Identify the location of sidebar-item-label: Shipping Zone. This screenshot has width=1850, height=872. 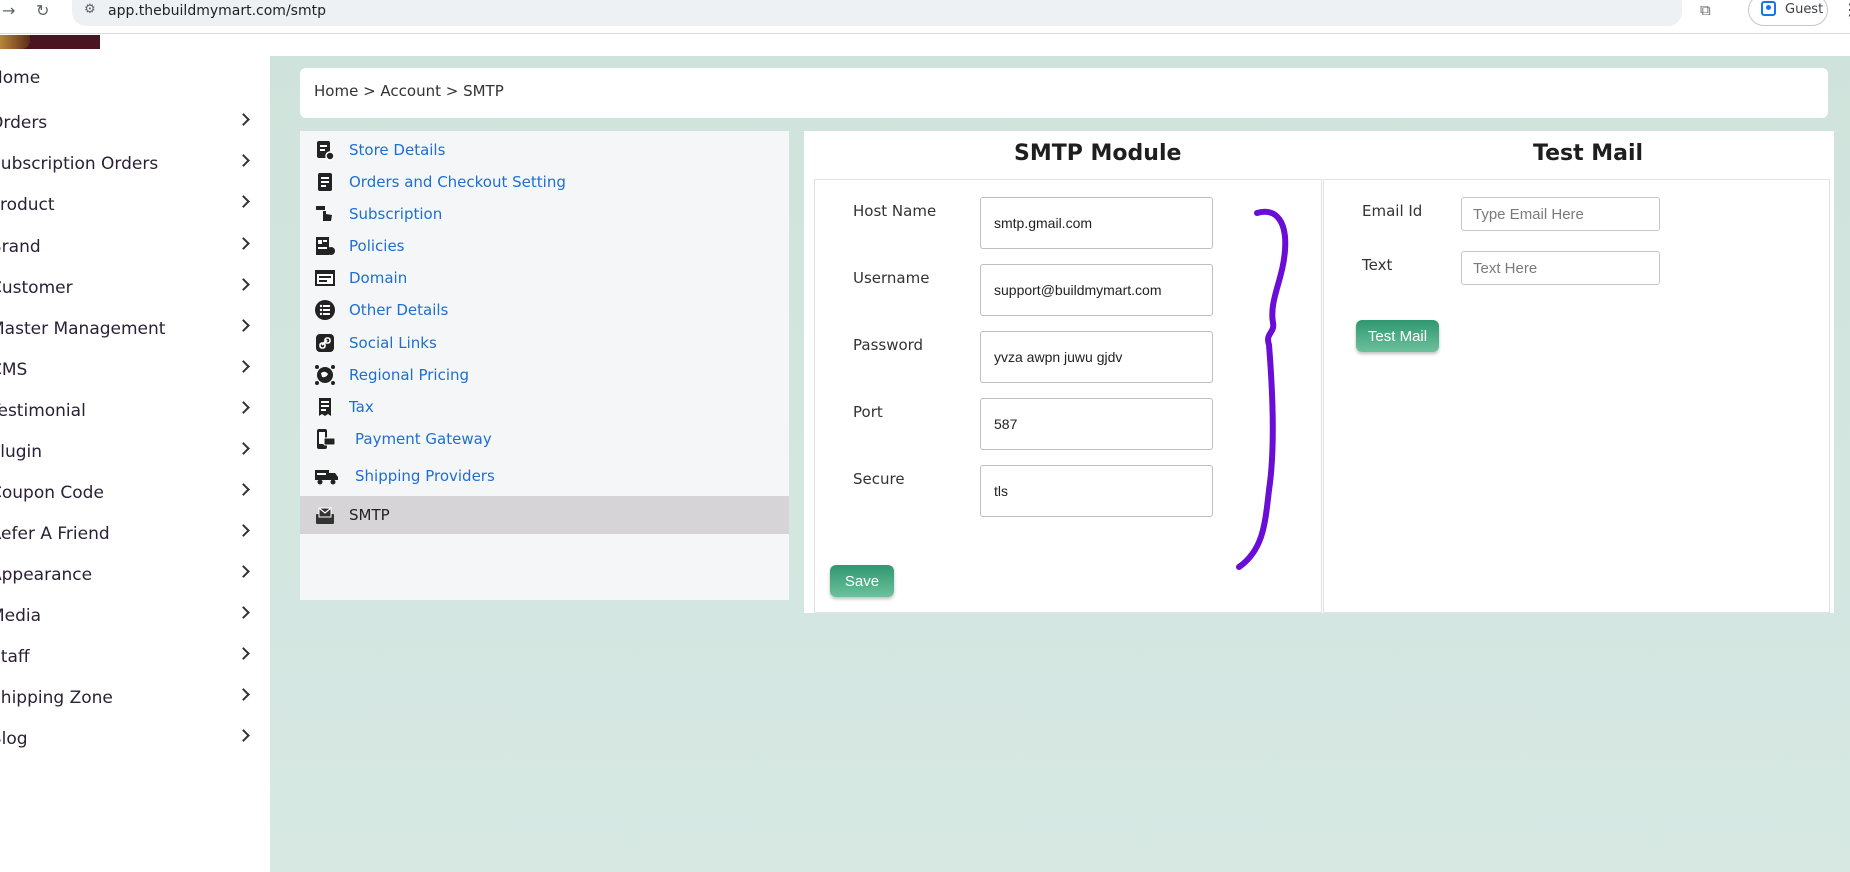
(56, 698).